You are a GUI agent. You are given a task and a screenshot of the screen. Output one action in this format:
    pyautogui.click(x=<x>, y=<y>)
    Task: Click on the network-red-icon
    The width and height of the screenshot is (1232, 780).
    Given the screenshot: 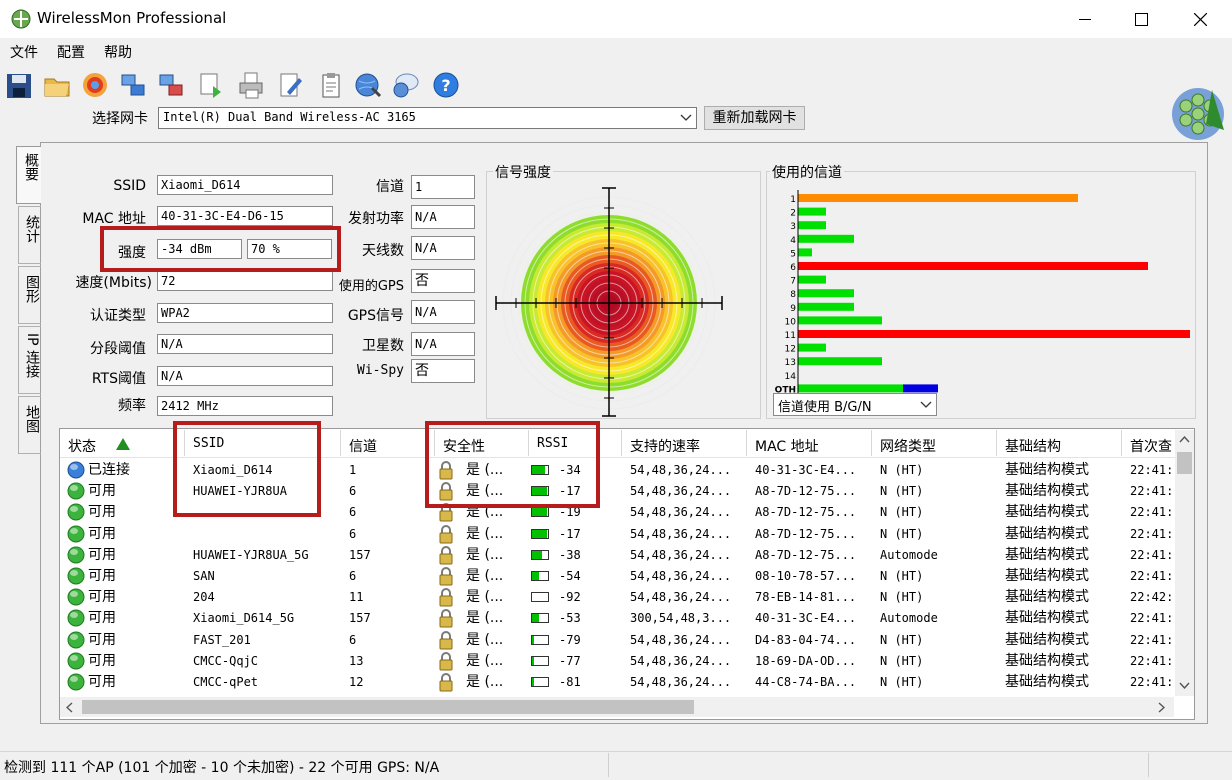 What is the action you would take?
    pyautogui.click(x=171, y=85)
    